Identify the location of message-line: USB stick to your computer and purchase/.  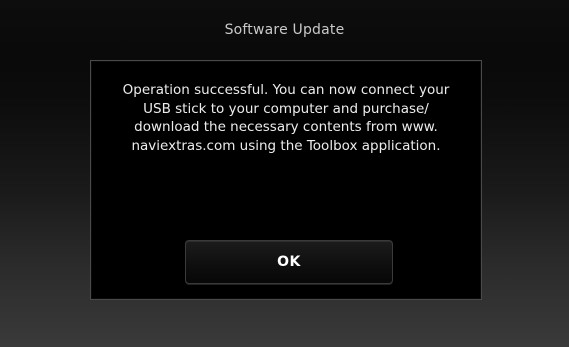
(286, 108).